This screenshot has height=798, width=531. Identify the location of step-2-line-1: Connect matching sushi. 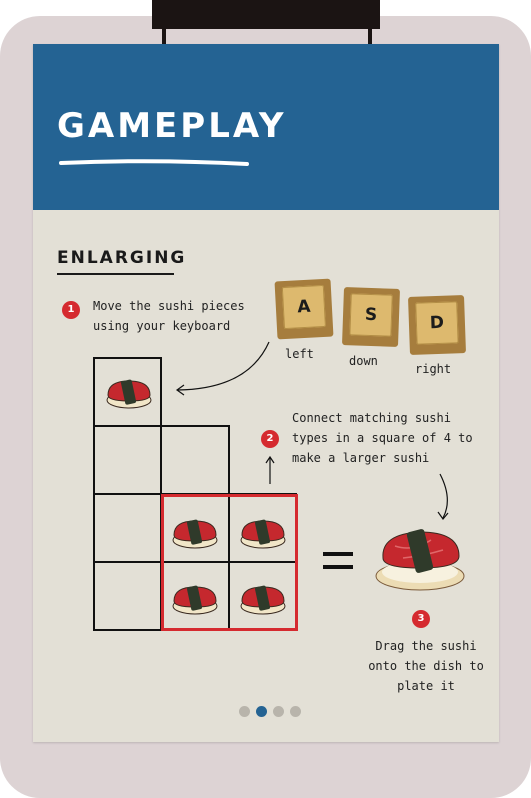
(371, 418).